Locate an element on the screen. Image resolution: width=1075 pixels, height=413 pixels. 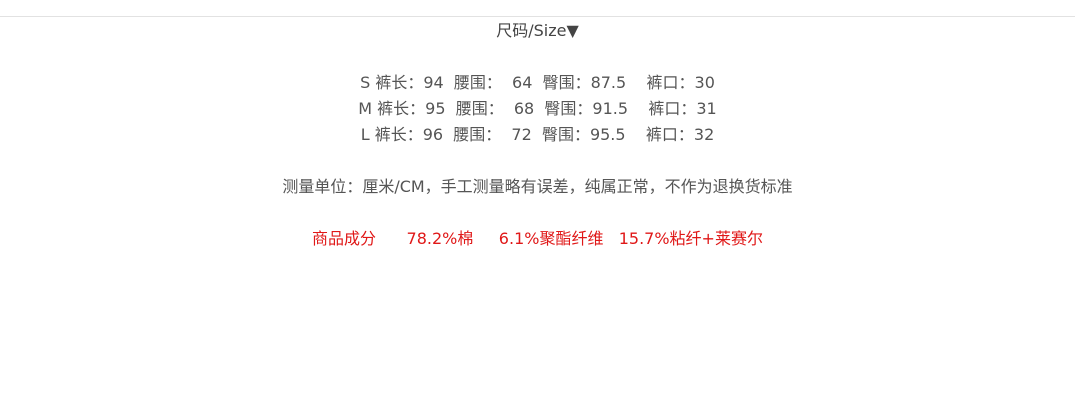
size-row-m: M 裤长：95 腰围： 68 臀围：91.5 裤口：31 is located at coordinates (537, 108).